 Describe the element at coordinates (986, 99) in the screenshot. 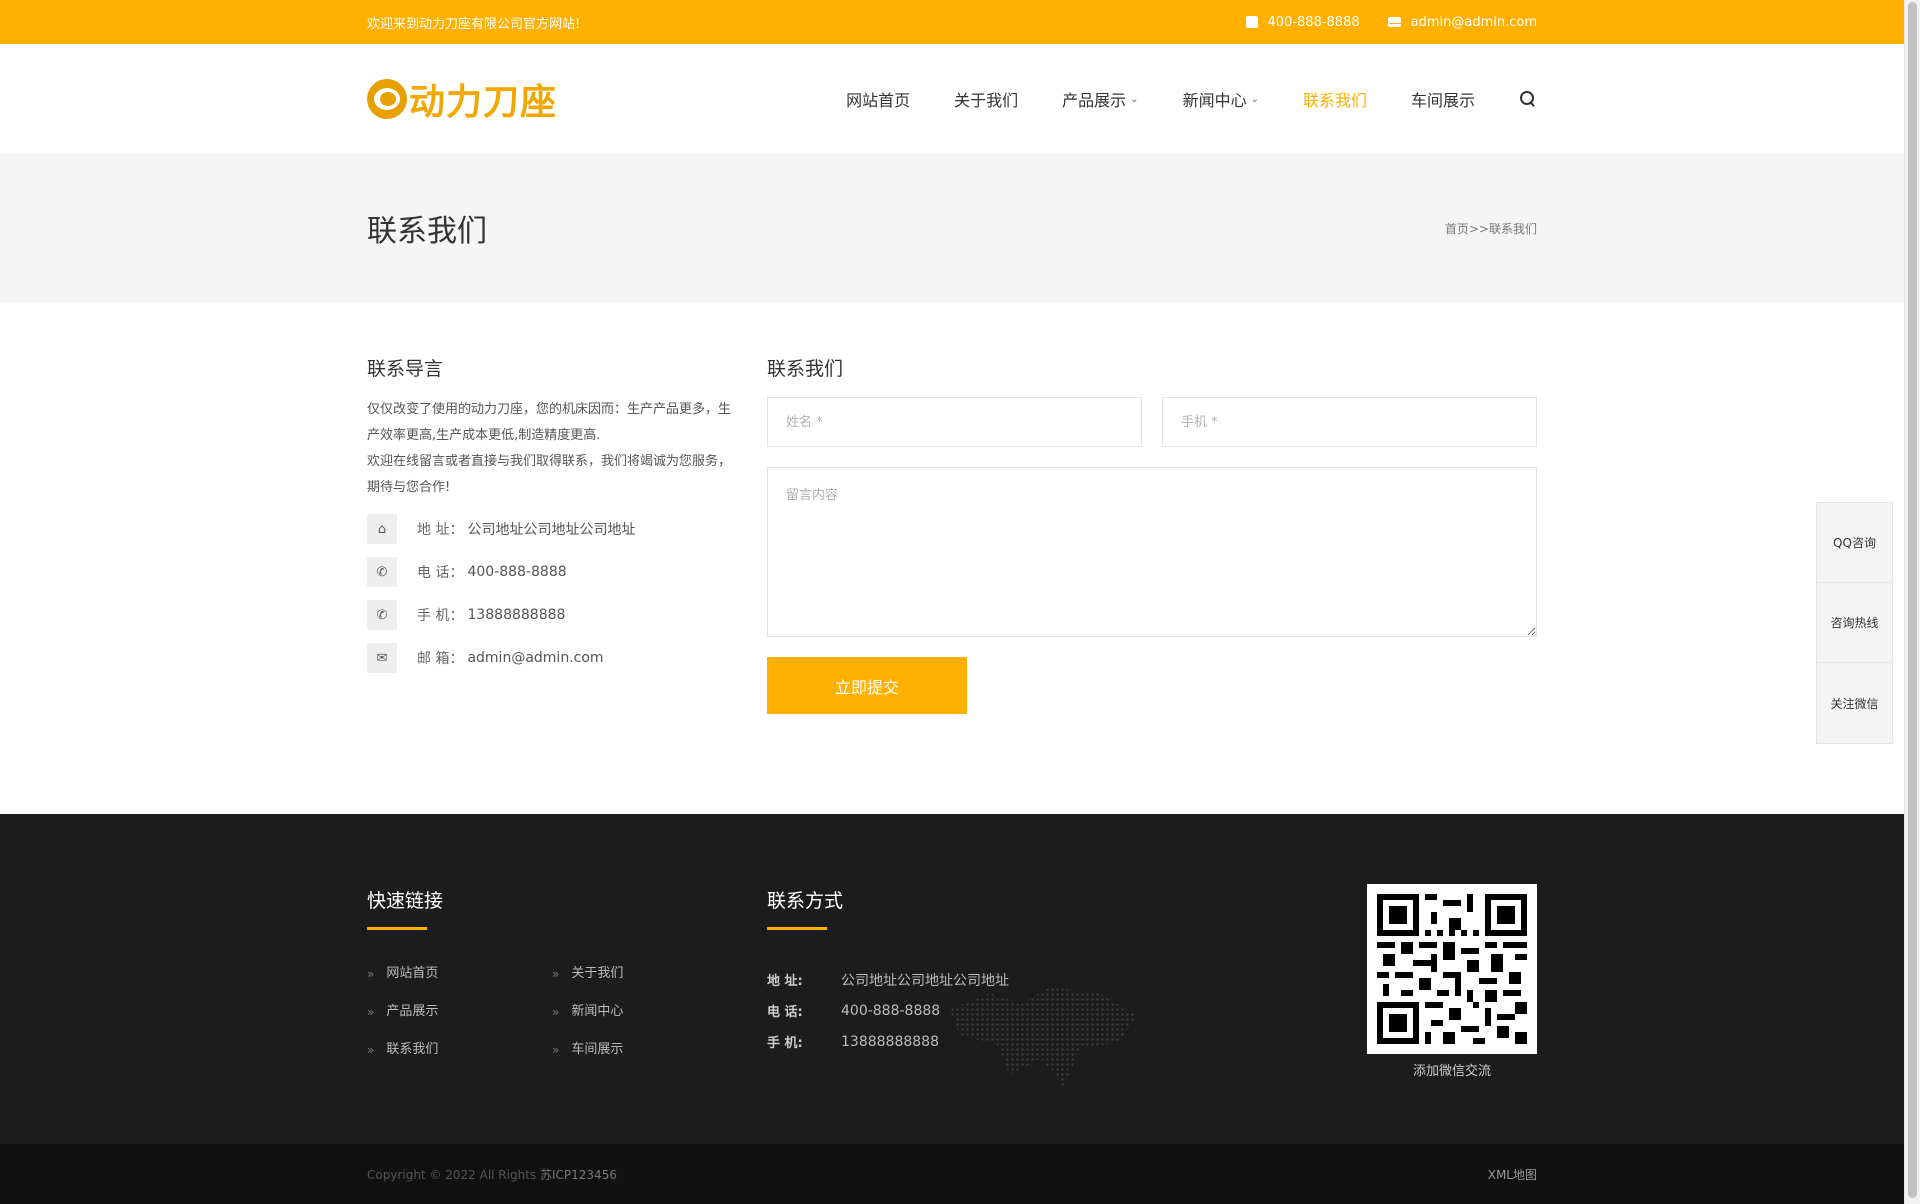

I see `nav-about: 关于我们` at that location.